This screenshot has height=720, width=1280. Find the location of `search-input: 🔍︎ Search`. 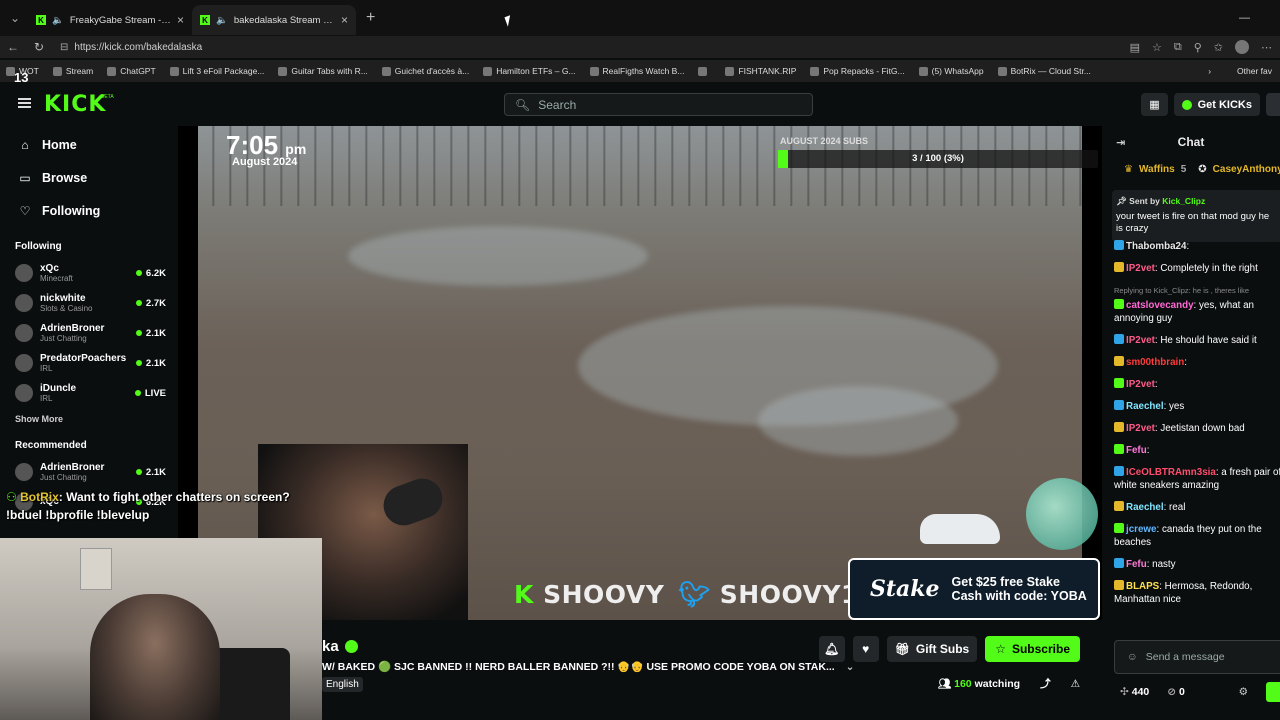

search-input: 🔍︎ Search is located at coordinates (658, 104).